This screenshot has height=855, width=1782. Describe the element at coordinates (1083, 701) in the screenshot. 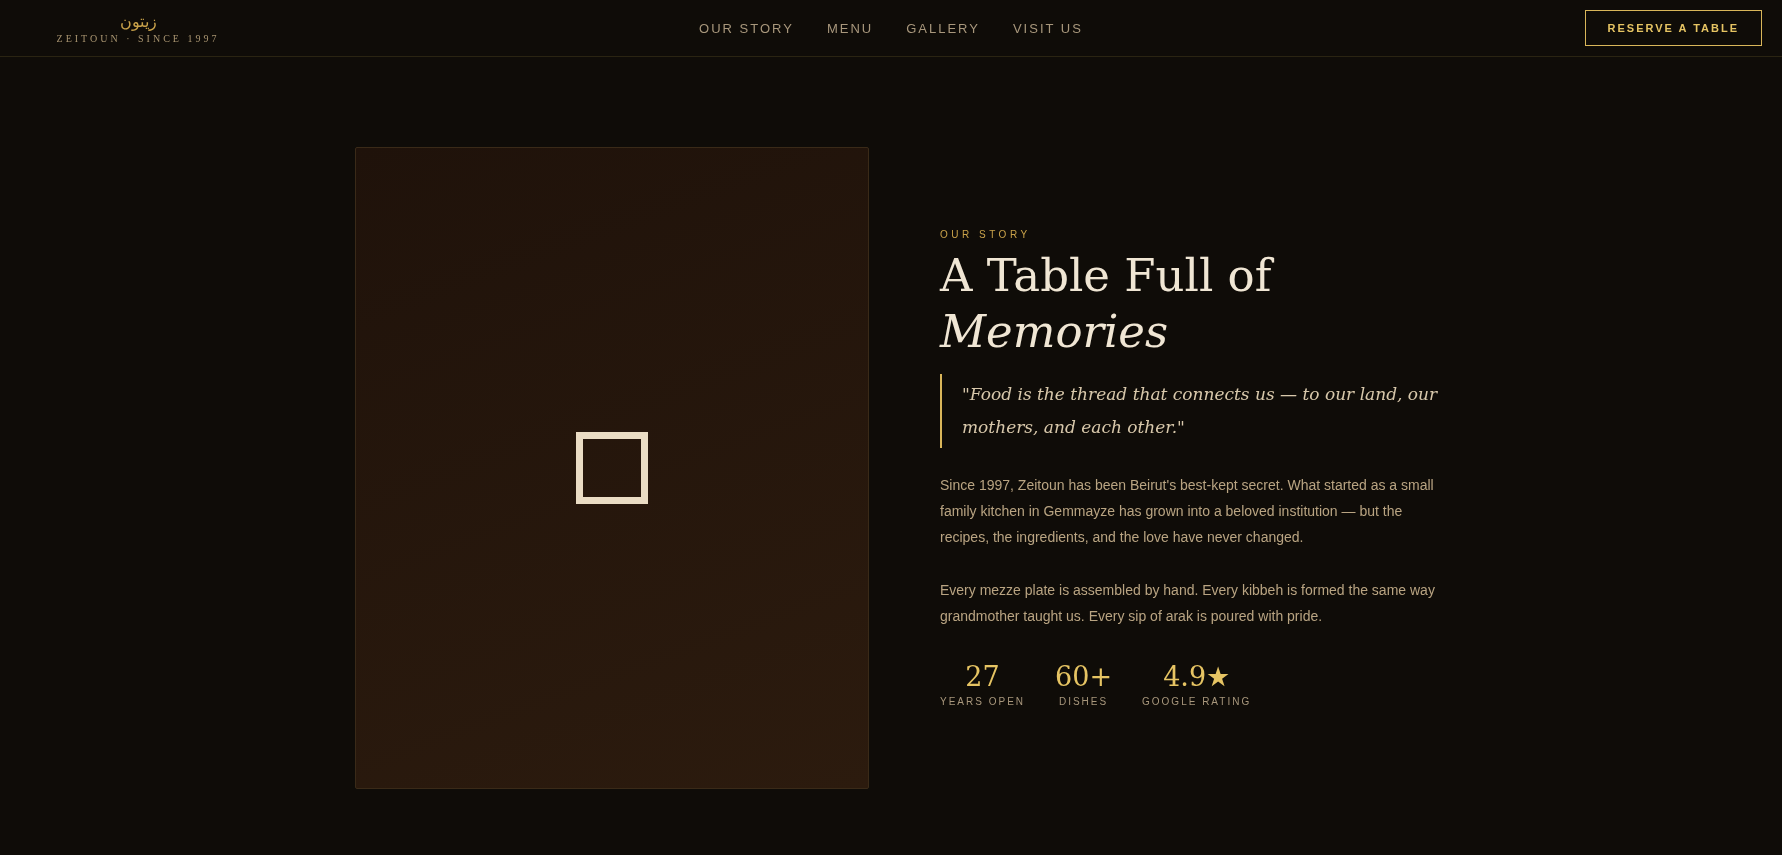

I see `stat-label: DISHES` at that location.